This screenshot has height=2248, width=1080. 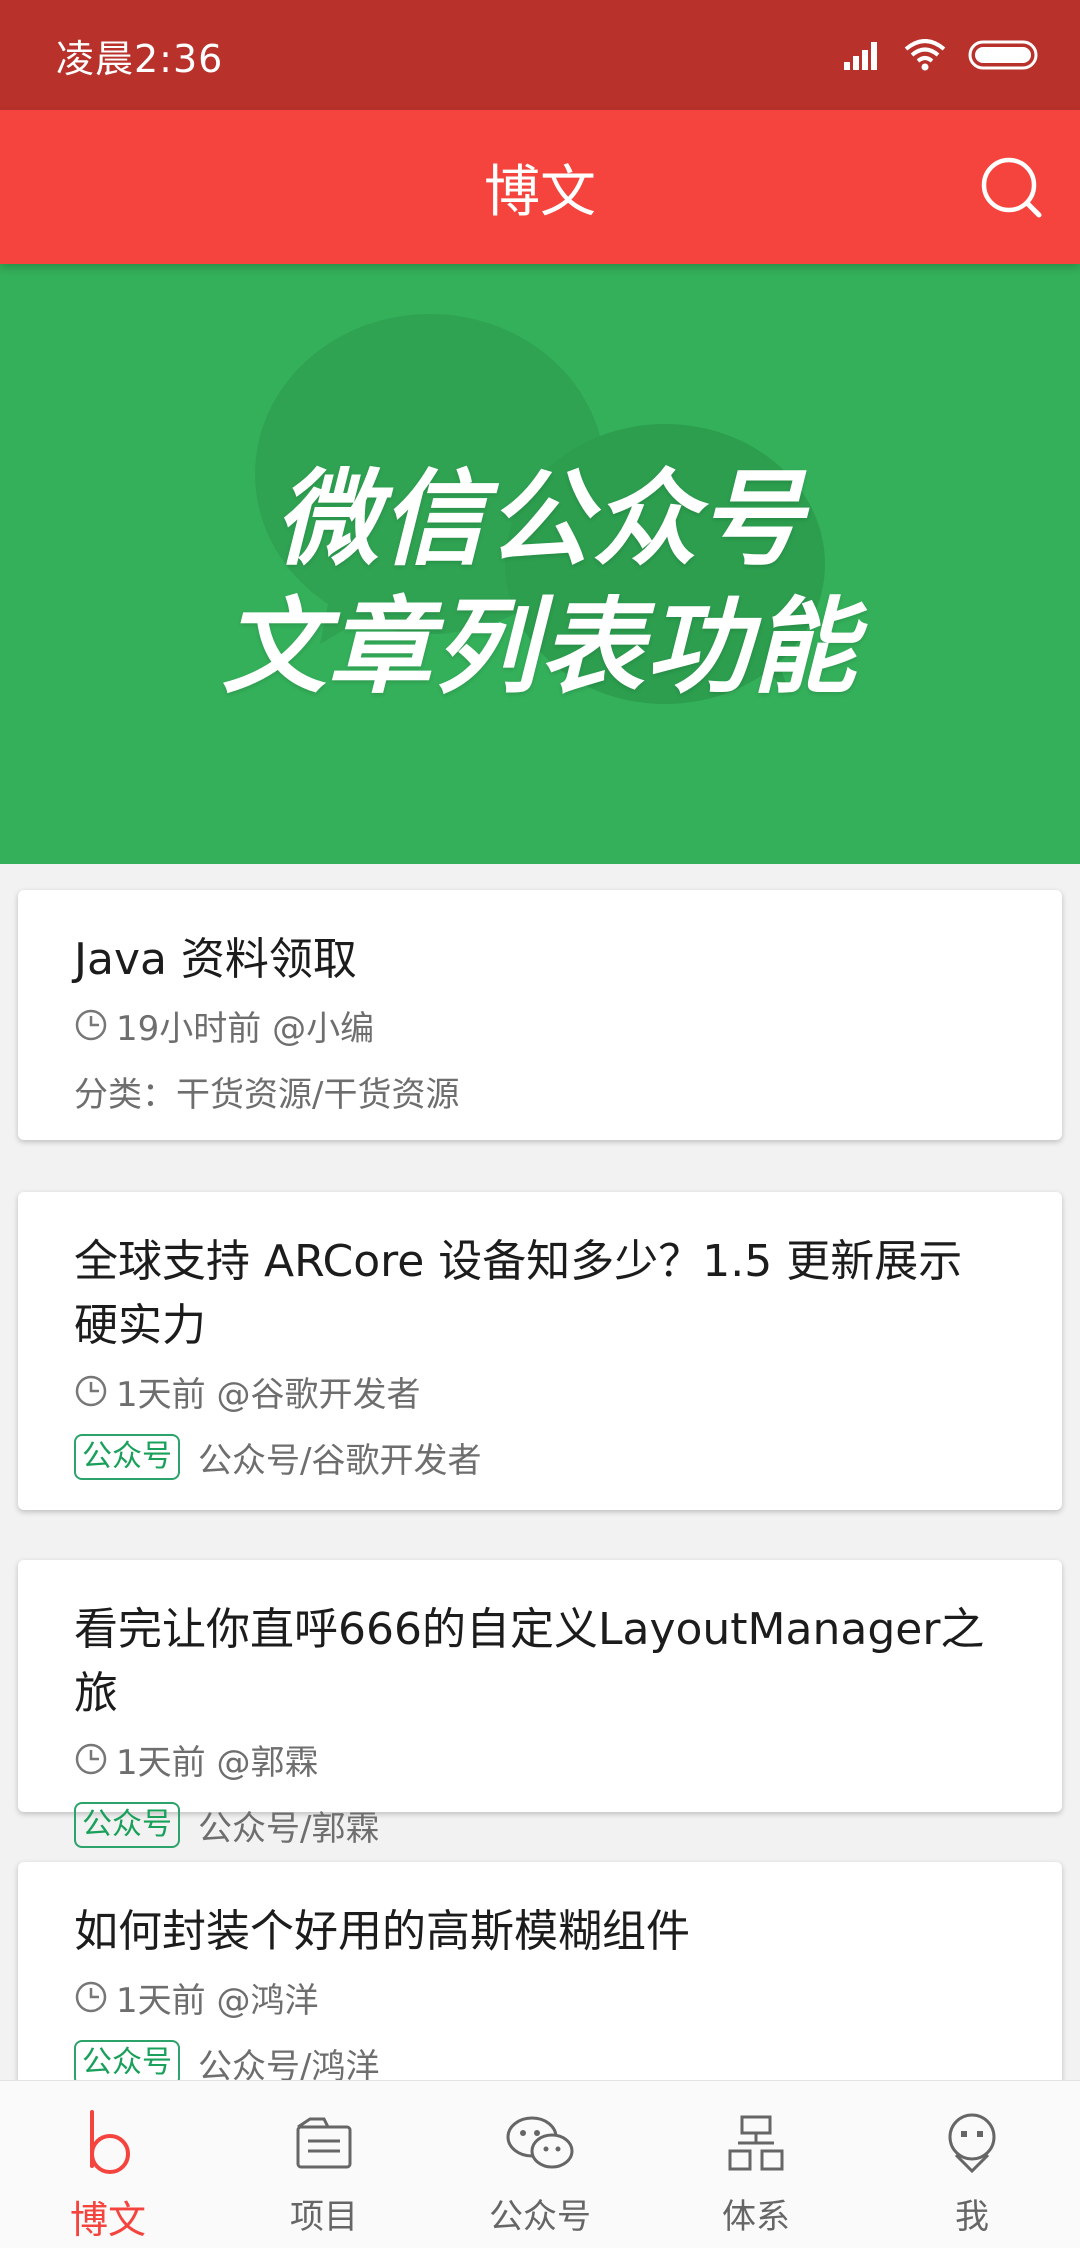 I want to click on status-icons, so click(x=942, y=55).